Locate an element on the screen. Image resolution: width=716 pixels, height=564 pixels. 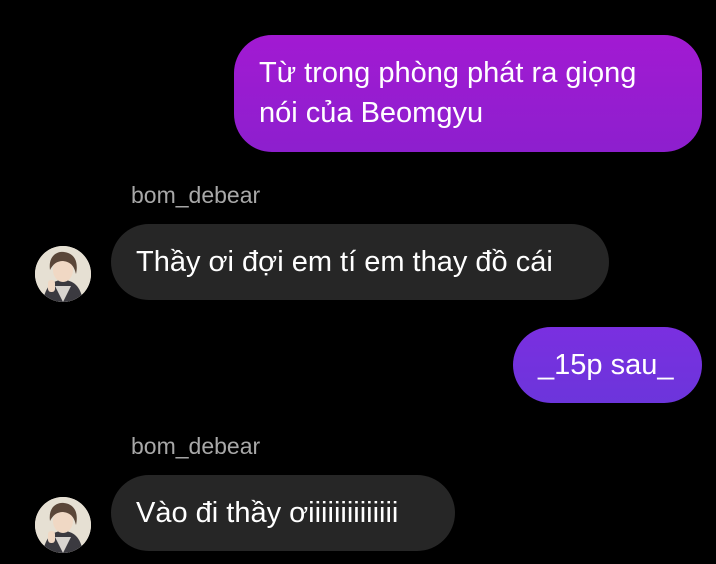
message-text: Vào đi thầy ơiiiiiiiiiiiiii is located at coordinates (267, 513).